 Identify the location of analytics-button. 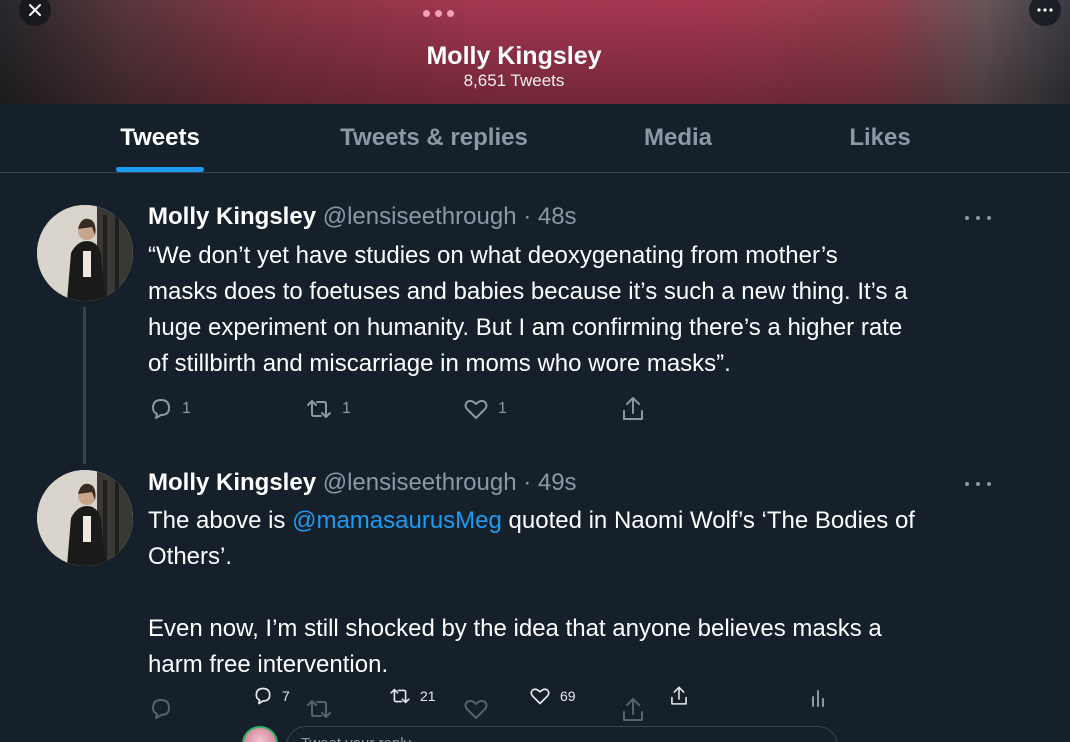
(818, 698).